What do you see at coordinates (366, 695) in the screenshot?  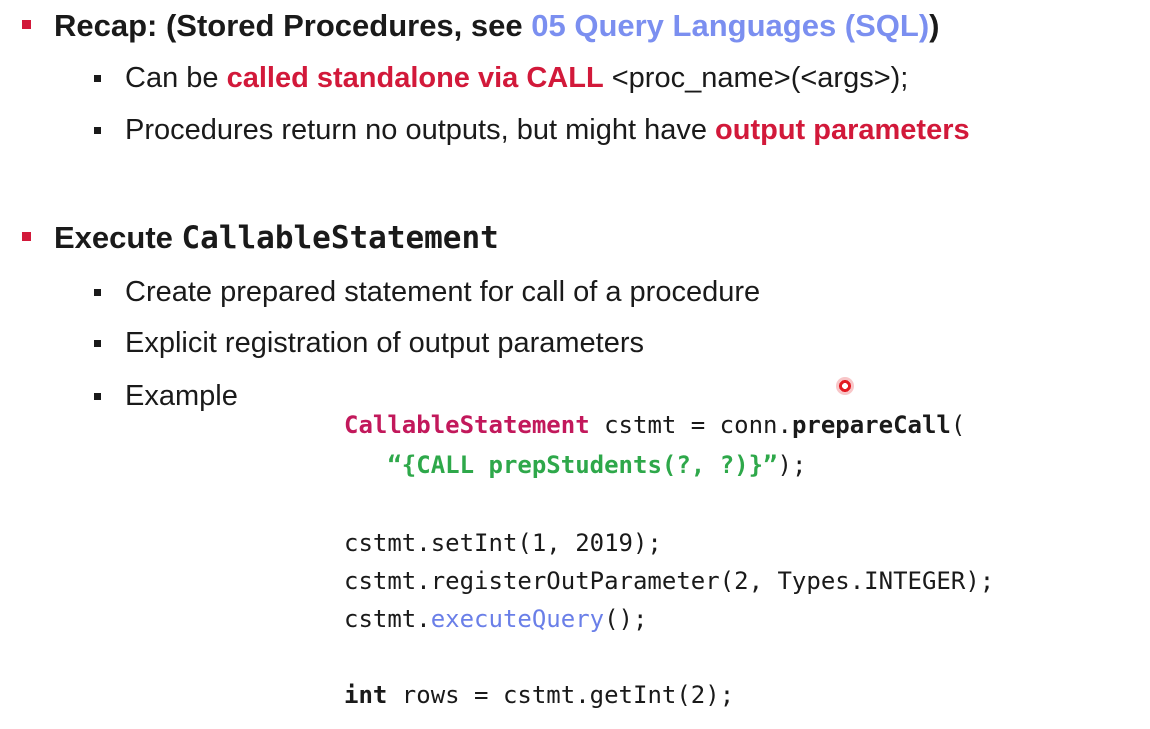 I see `code-keyword: int` at bounding box center [366, 695].